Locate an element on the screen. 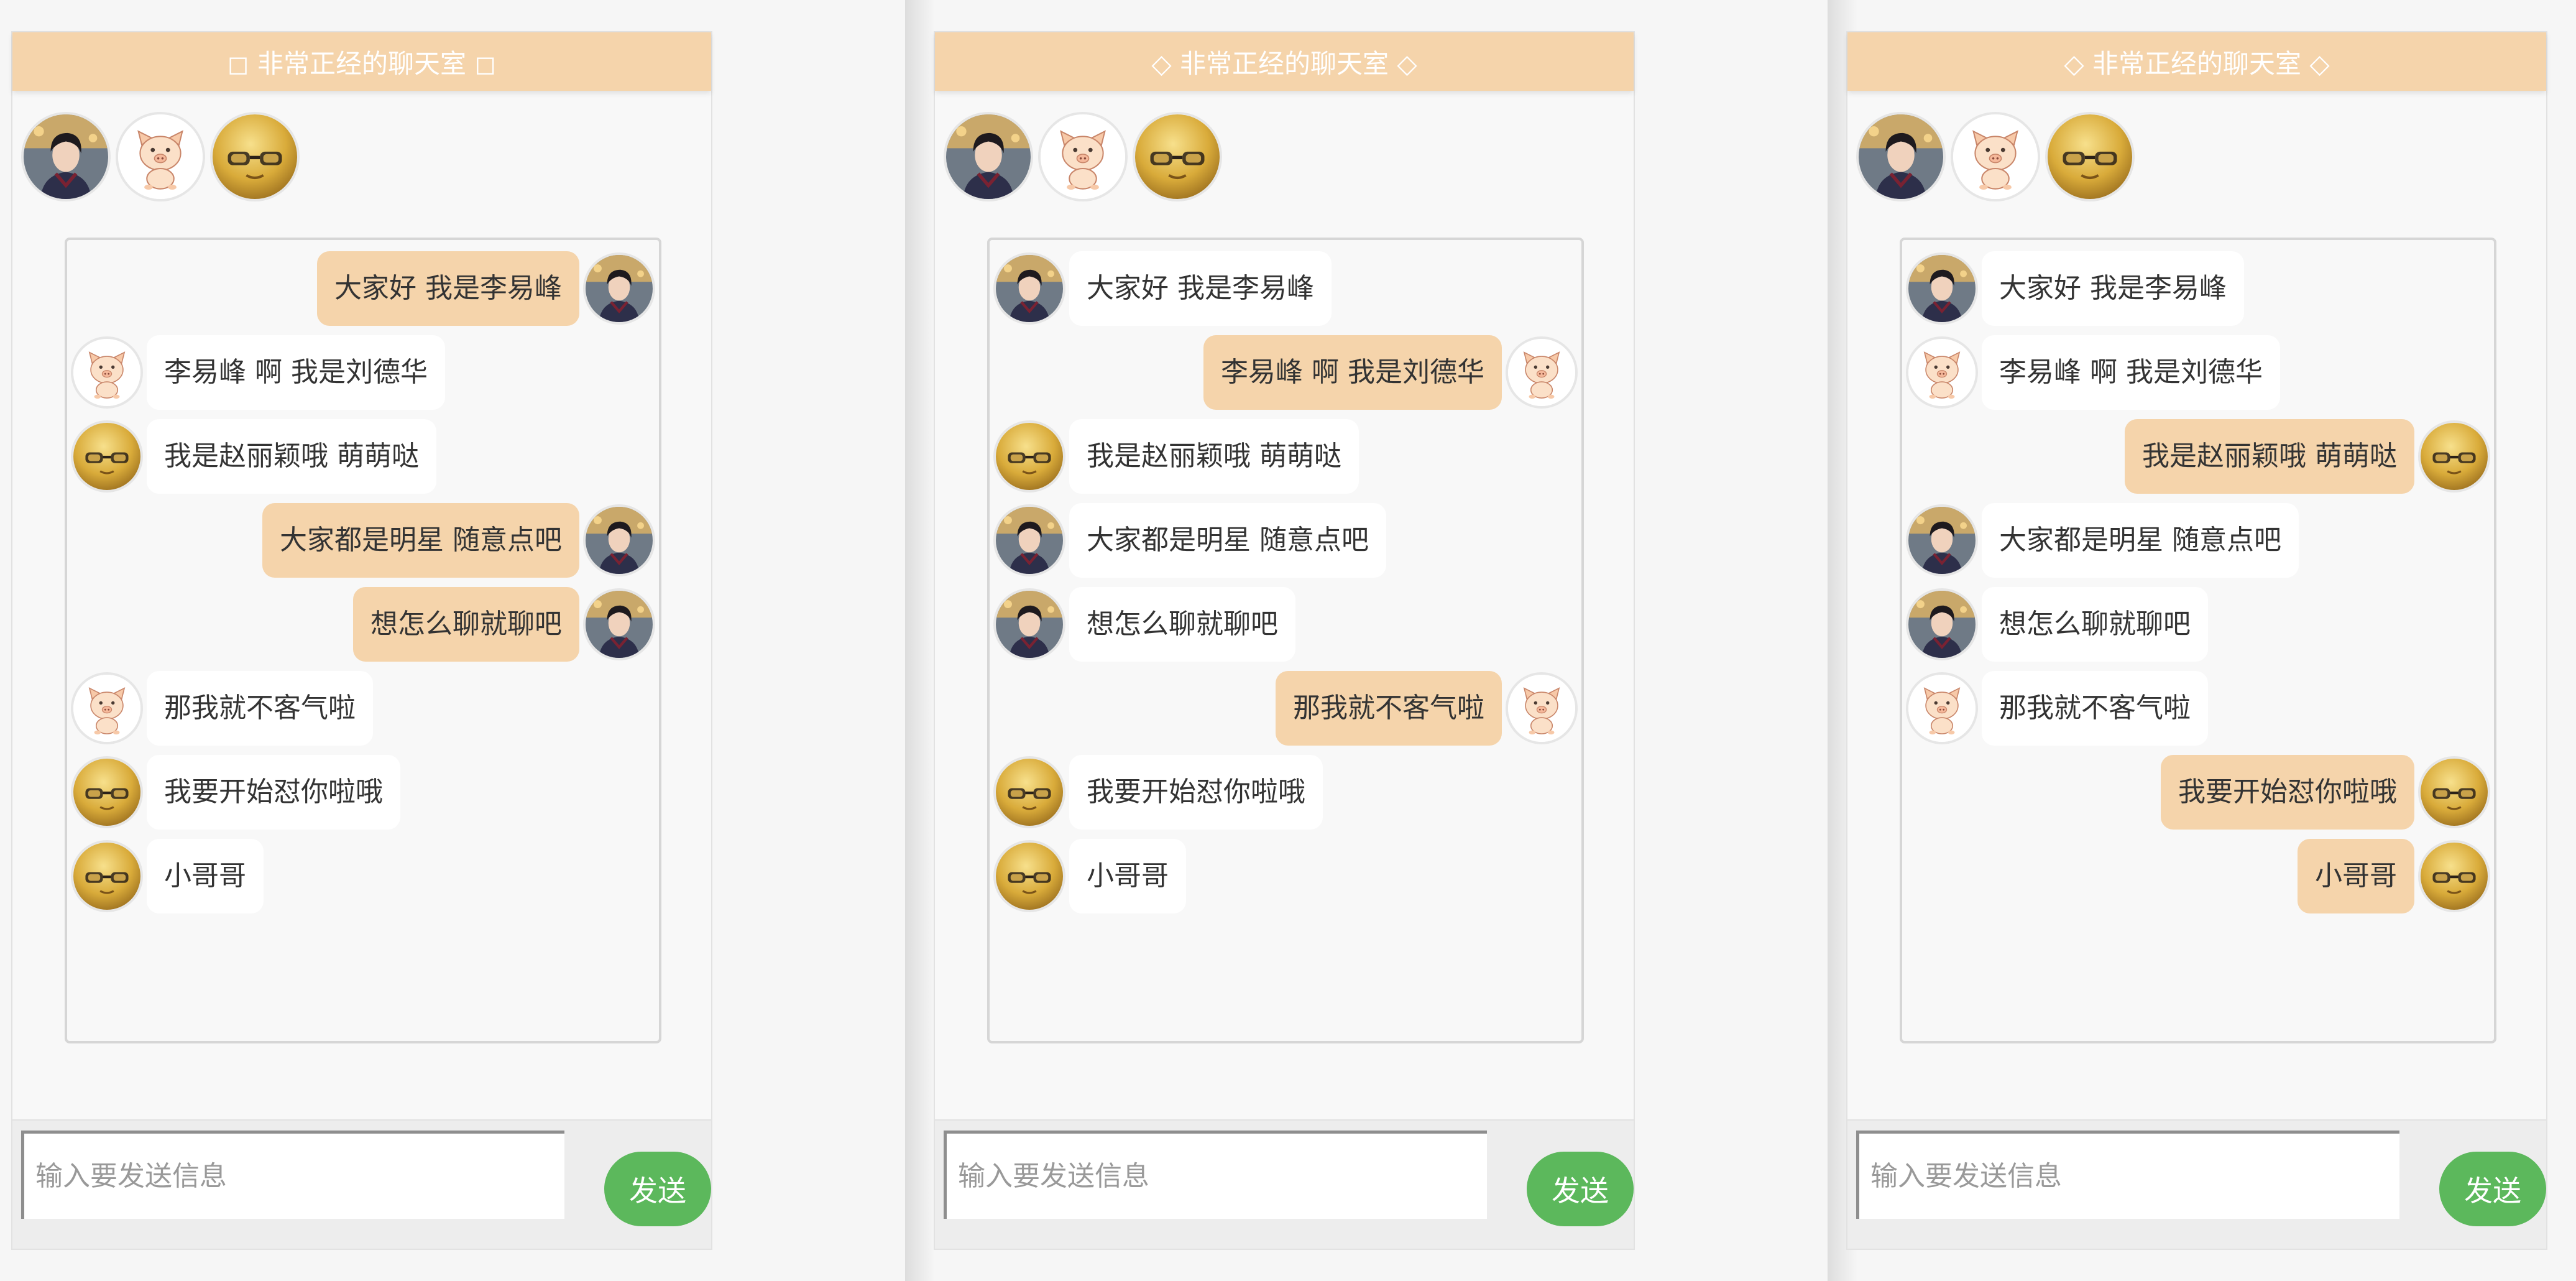 The image size is (2576, 1281). chat-room-title: ◻ 非常正经的聊天室 ◻ is located at coordinates (361, 61).